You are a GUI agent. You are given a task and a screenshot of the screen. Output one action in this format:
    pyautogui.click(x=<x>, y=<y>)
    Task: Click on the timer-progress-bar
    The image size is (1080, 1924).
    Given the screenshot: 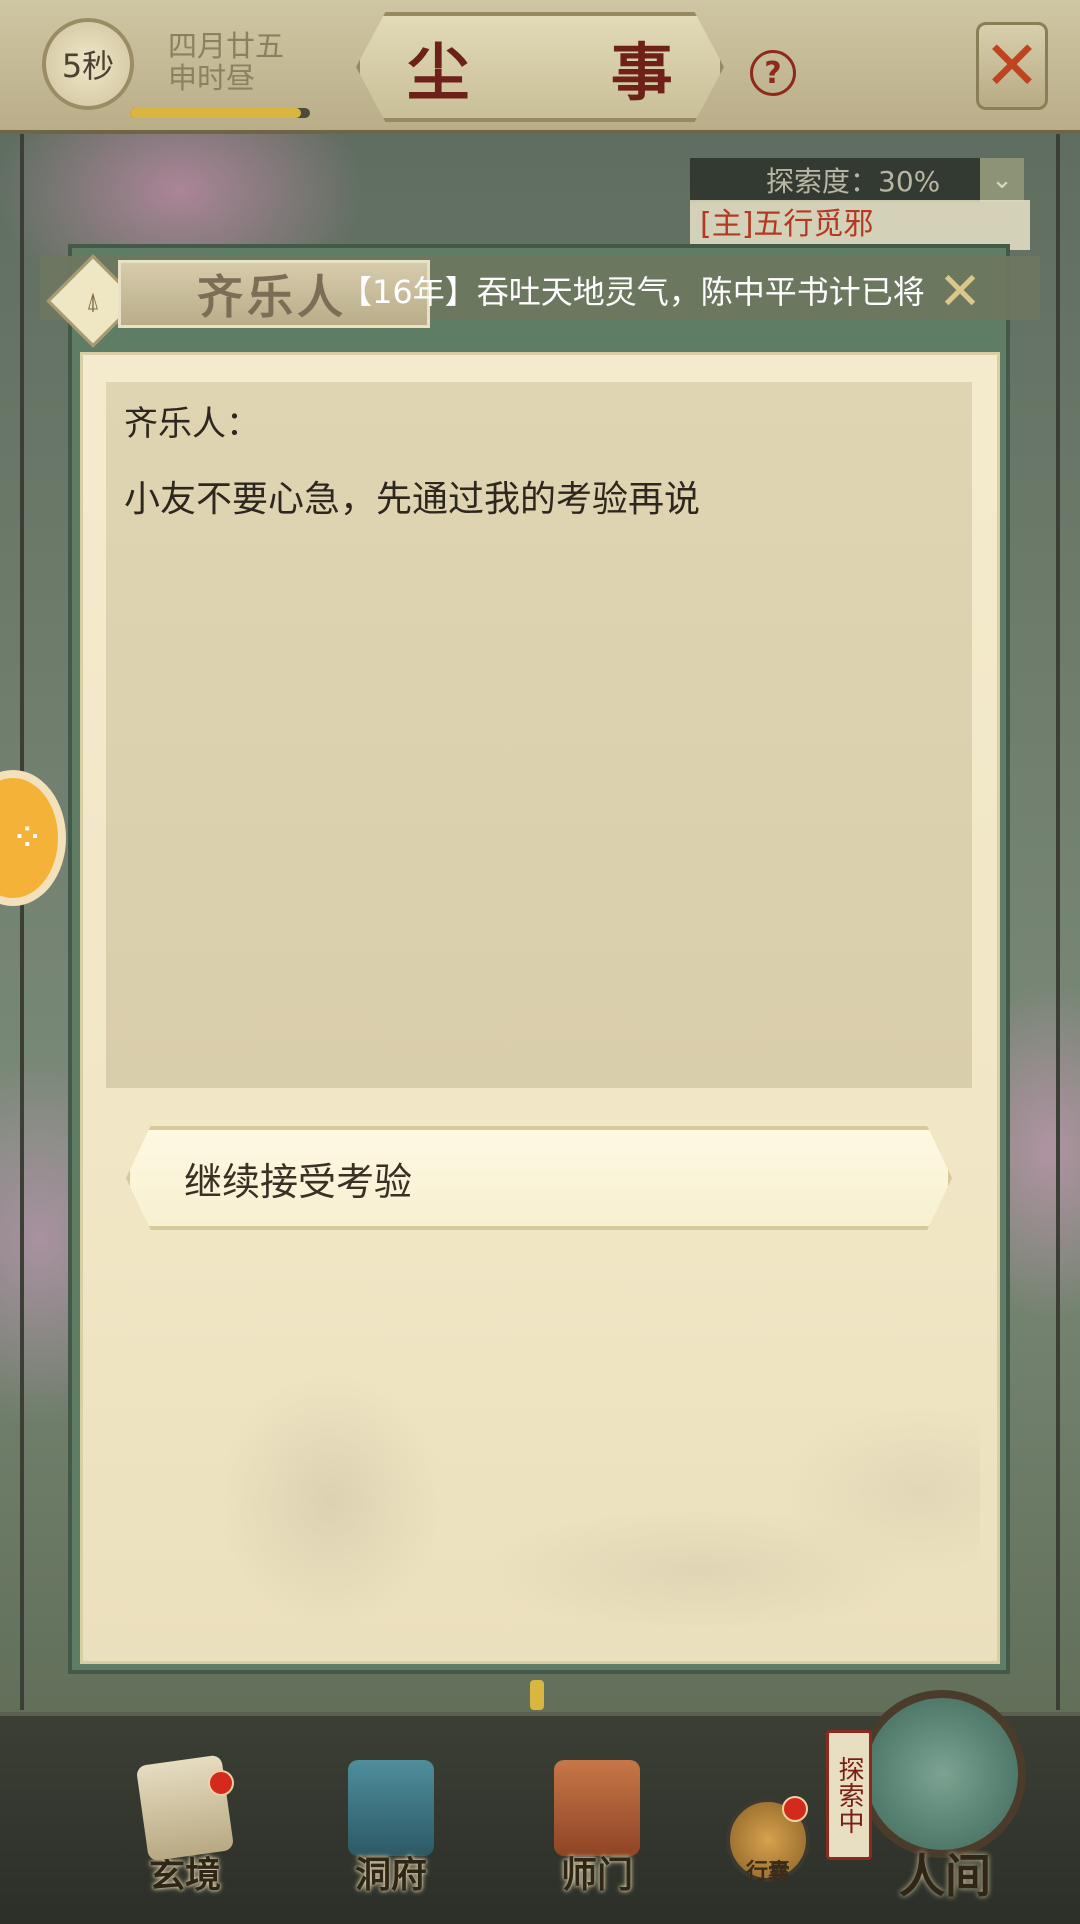 What is the action you would take?
    pyautogui.click(x=220, y=113)
    